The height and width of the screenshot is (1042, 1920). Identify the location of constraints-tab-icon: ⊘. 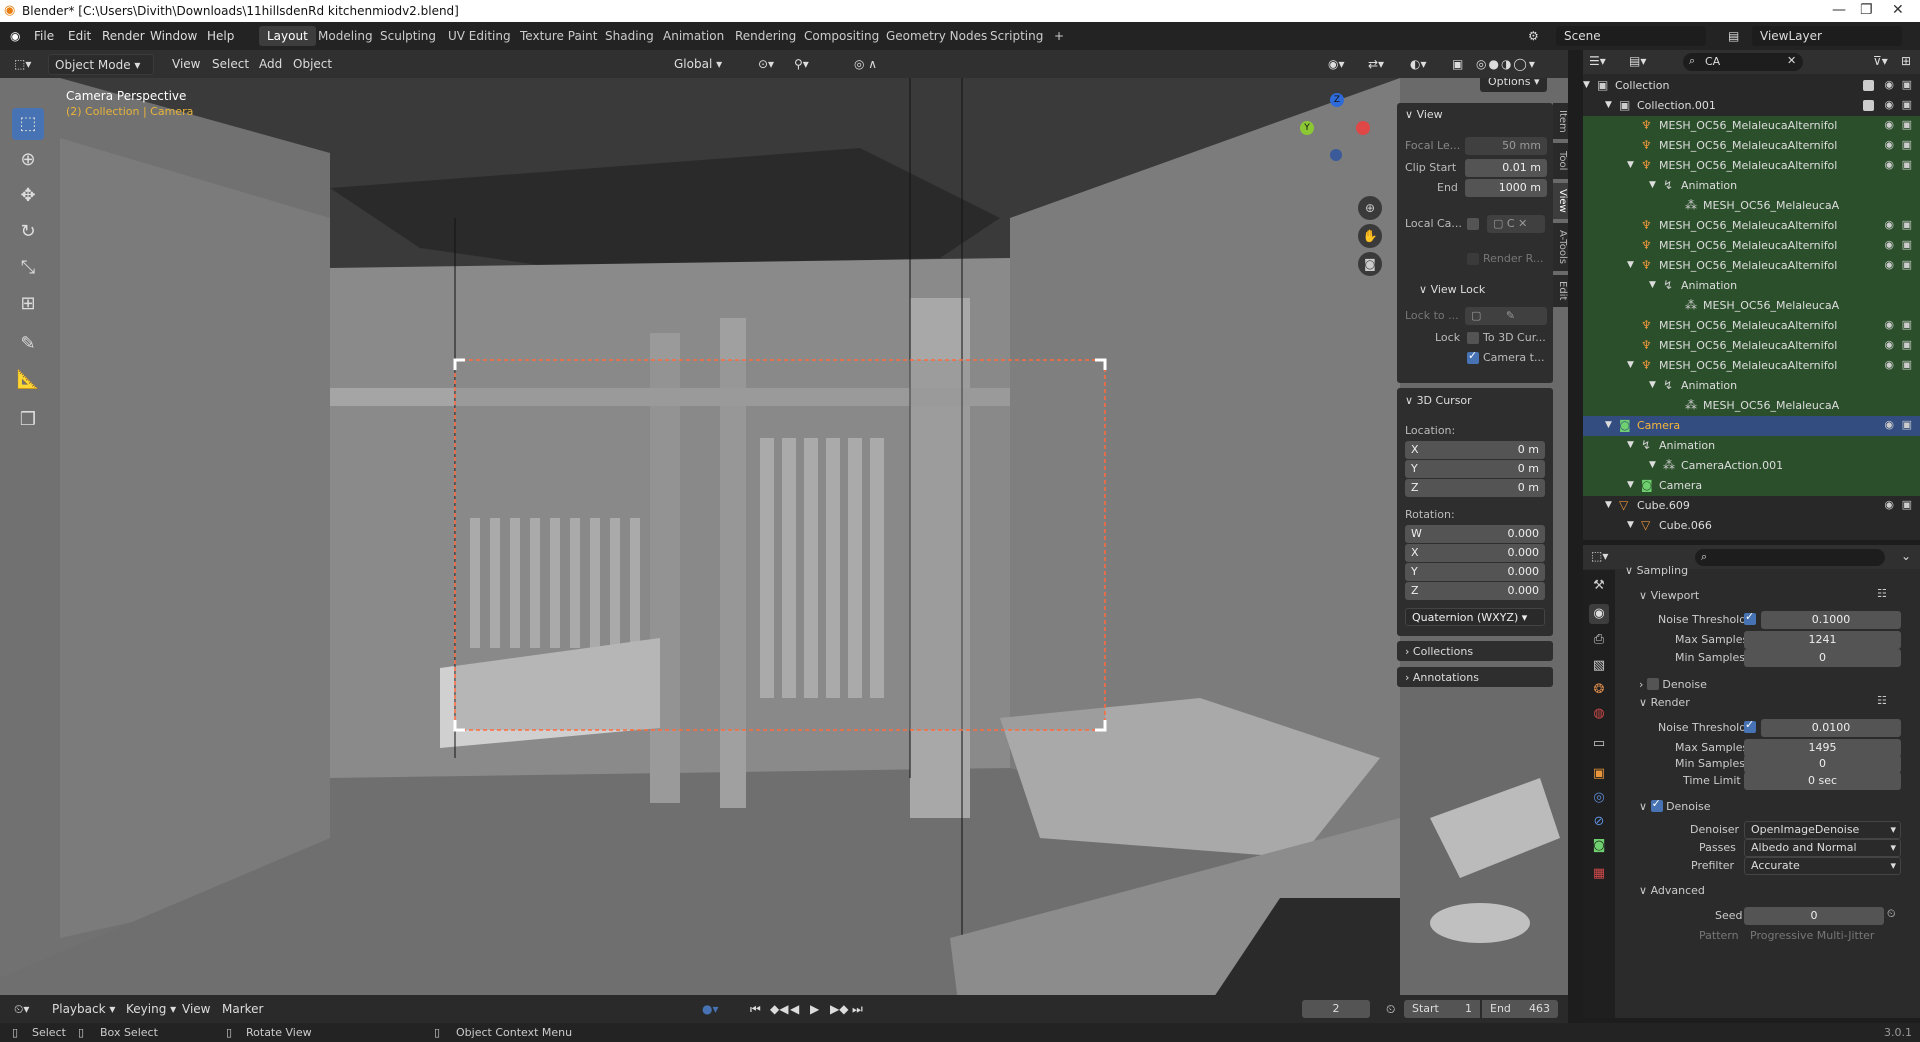
(1599, 822).